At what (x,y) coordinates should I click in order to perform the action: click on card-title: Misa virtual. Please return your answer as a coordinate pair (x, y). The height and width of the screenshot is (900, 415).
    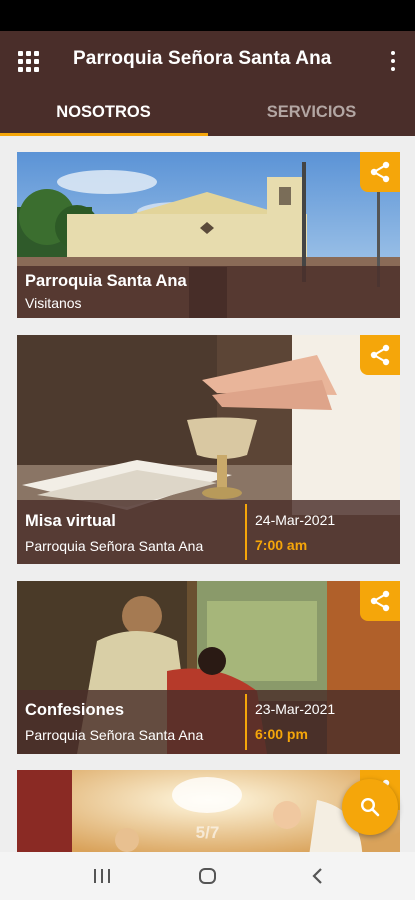
    Looking at the image, I should click on (70, 521).